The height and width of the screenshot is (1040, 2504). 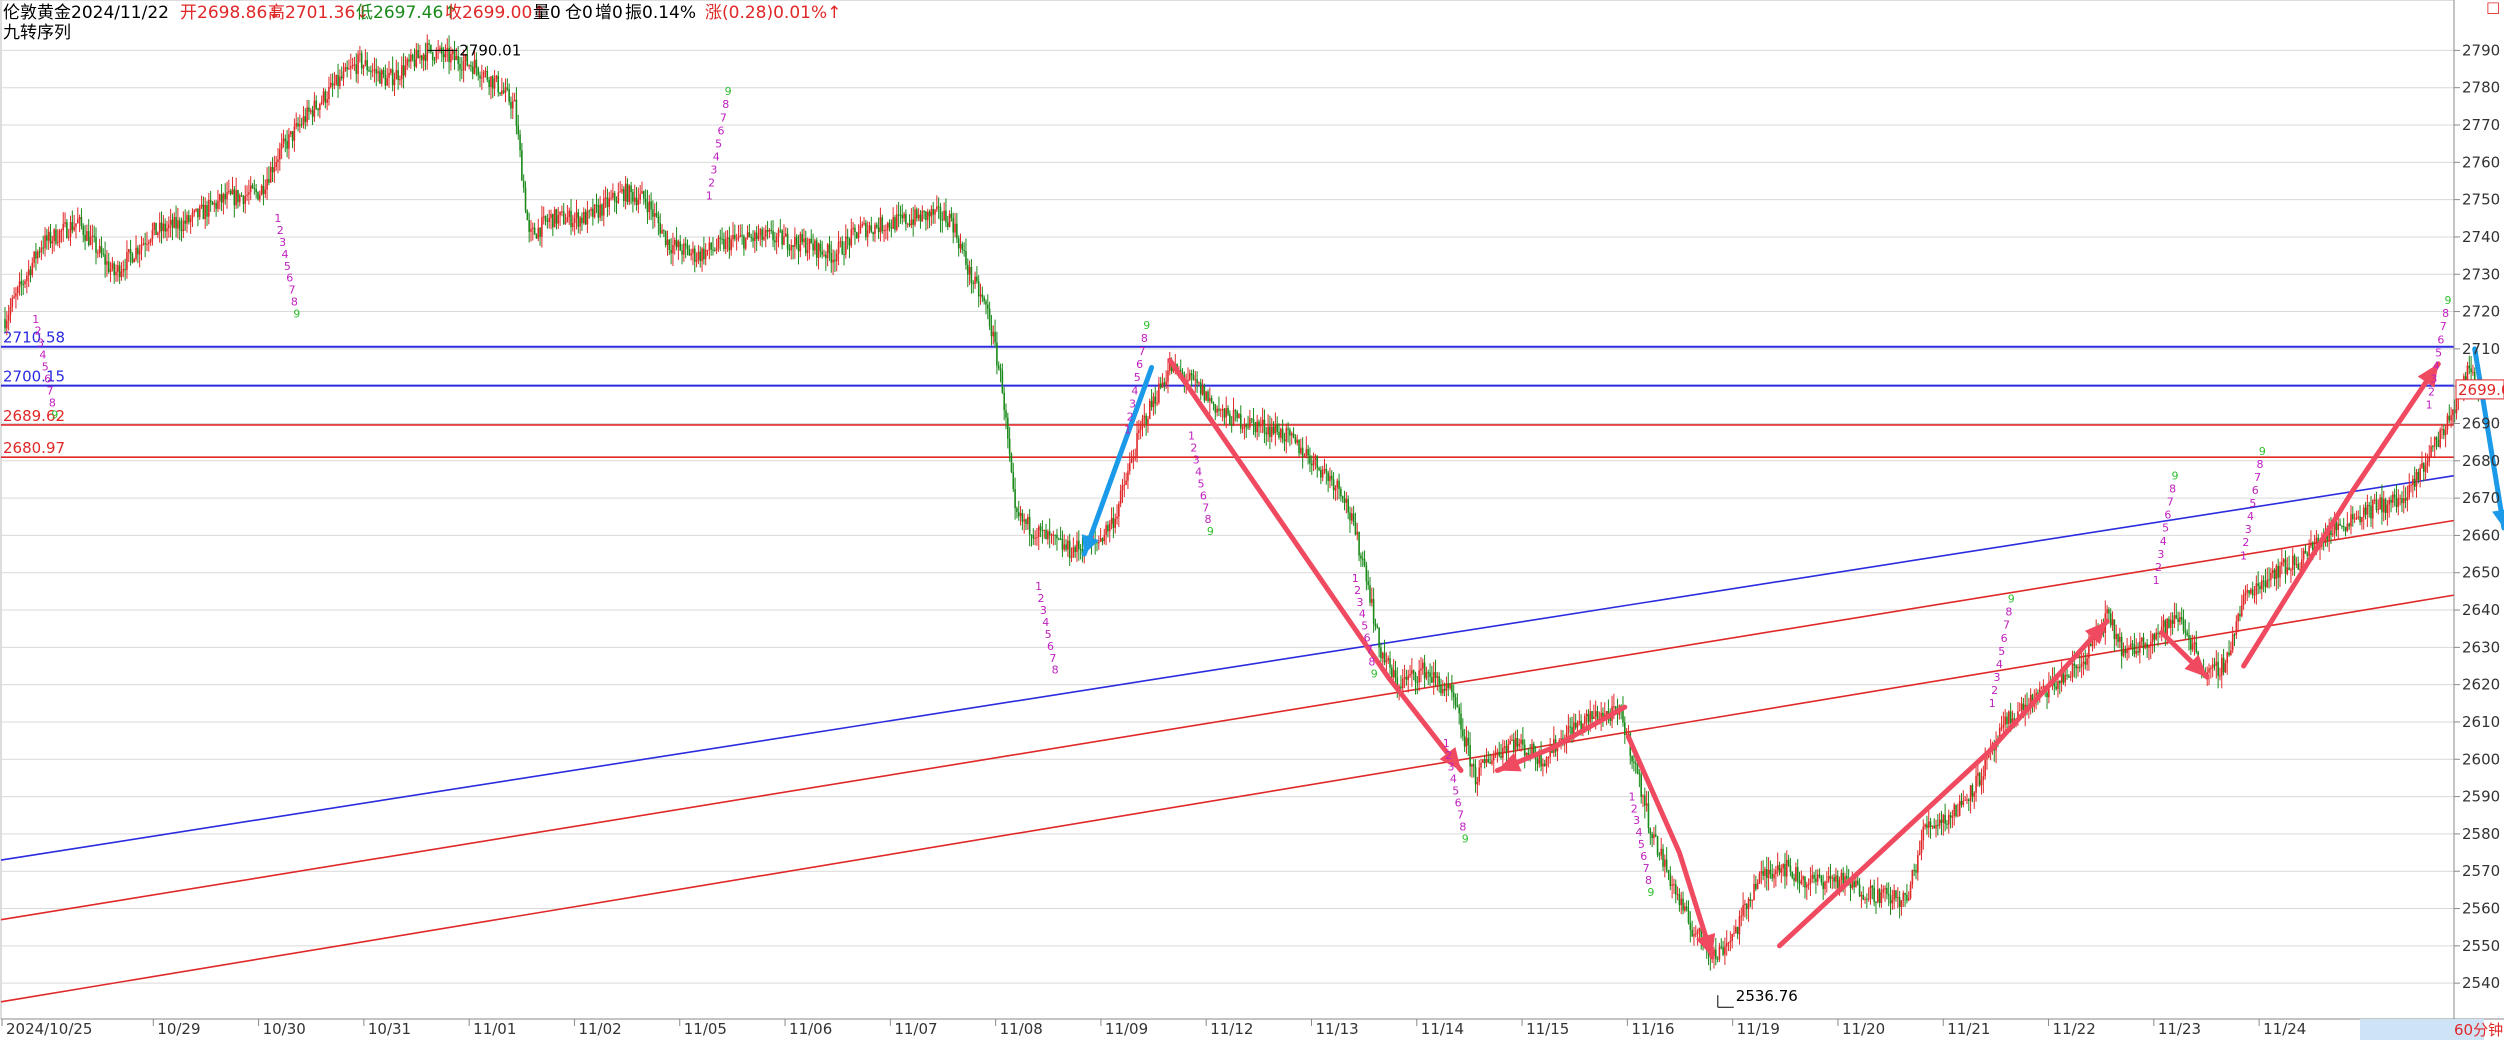 What do you see at coordinates (389, 1029) in the screenshot?
I see `x-tick-label: 10/31` at bounding box center [389, 1029].